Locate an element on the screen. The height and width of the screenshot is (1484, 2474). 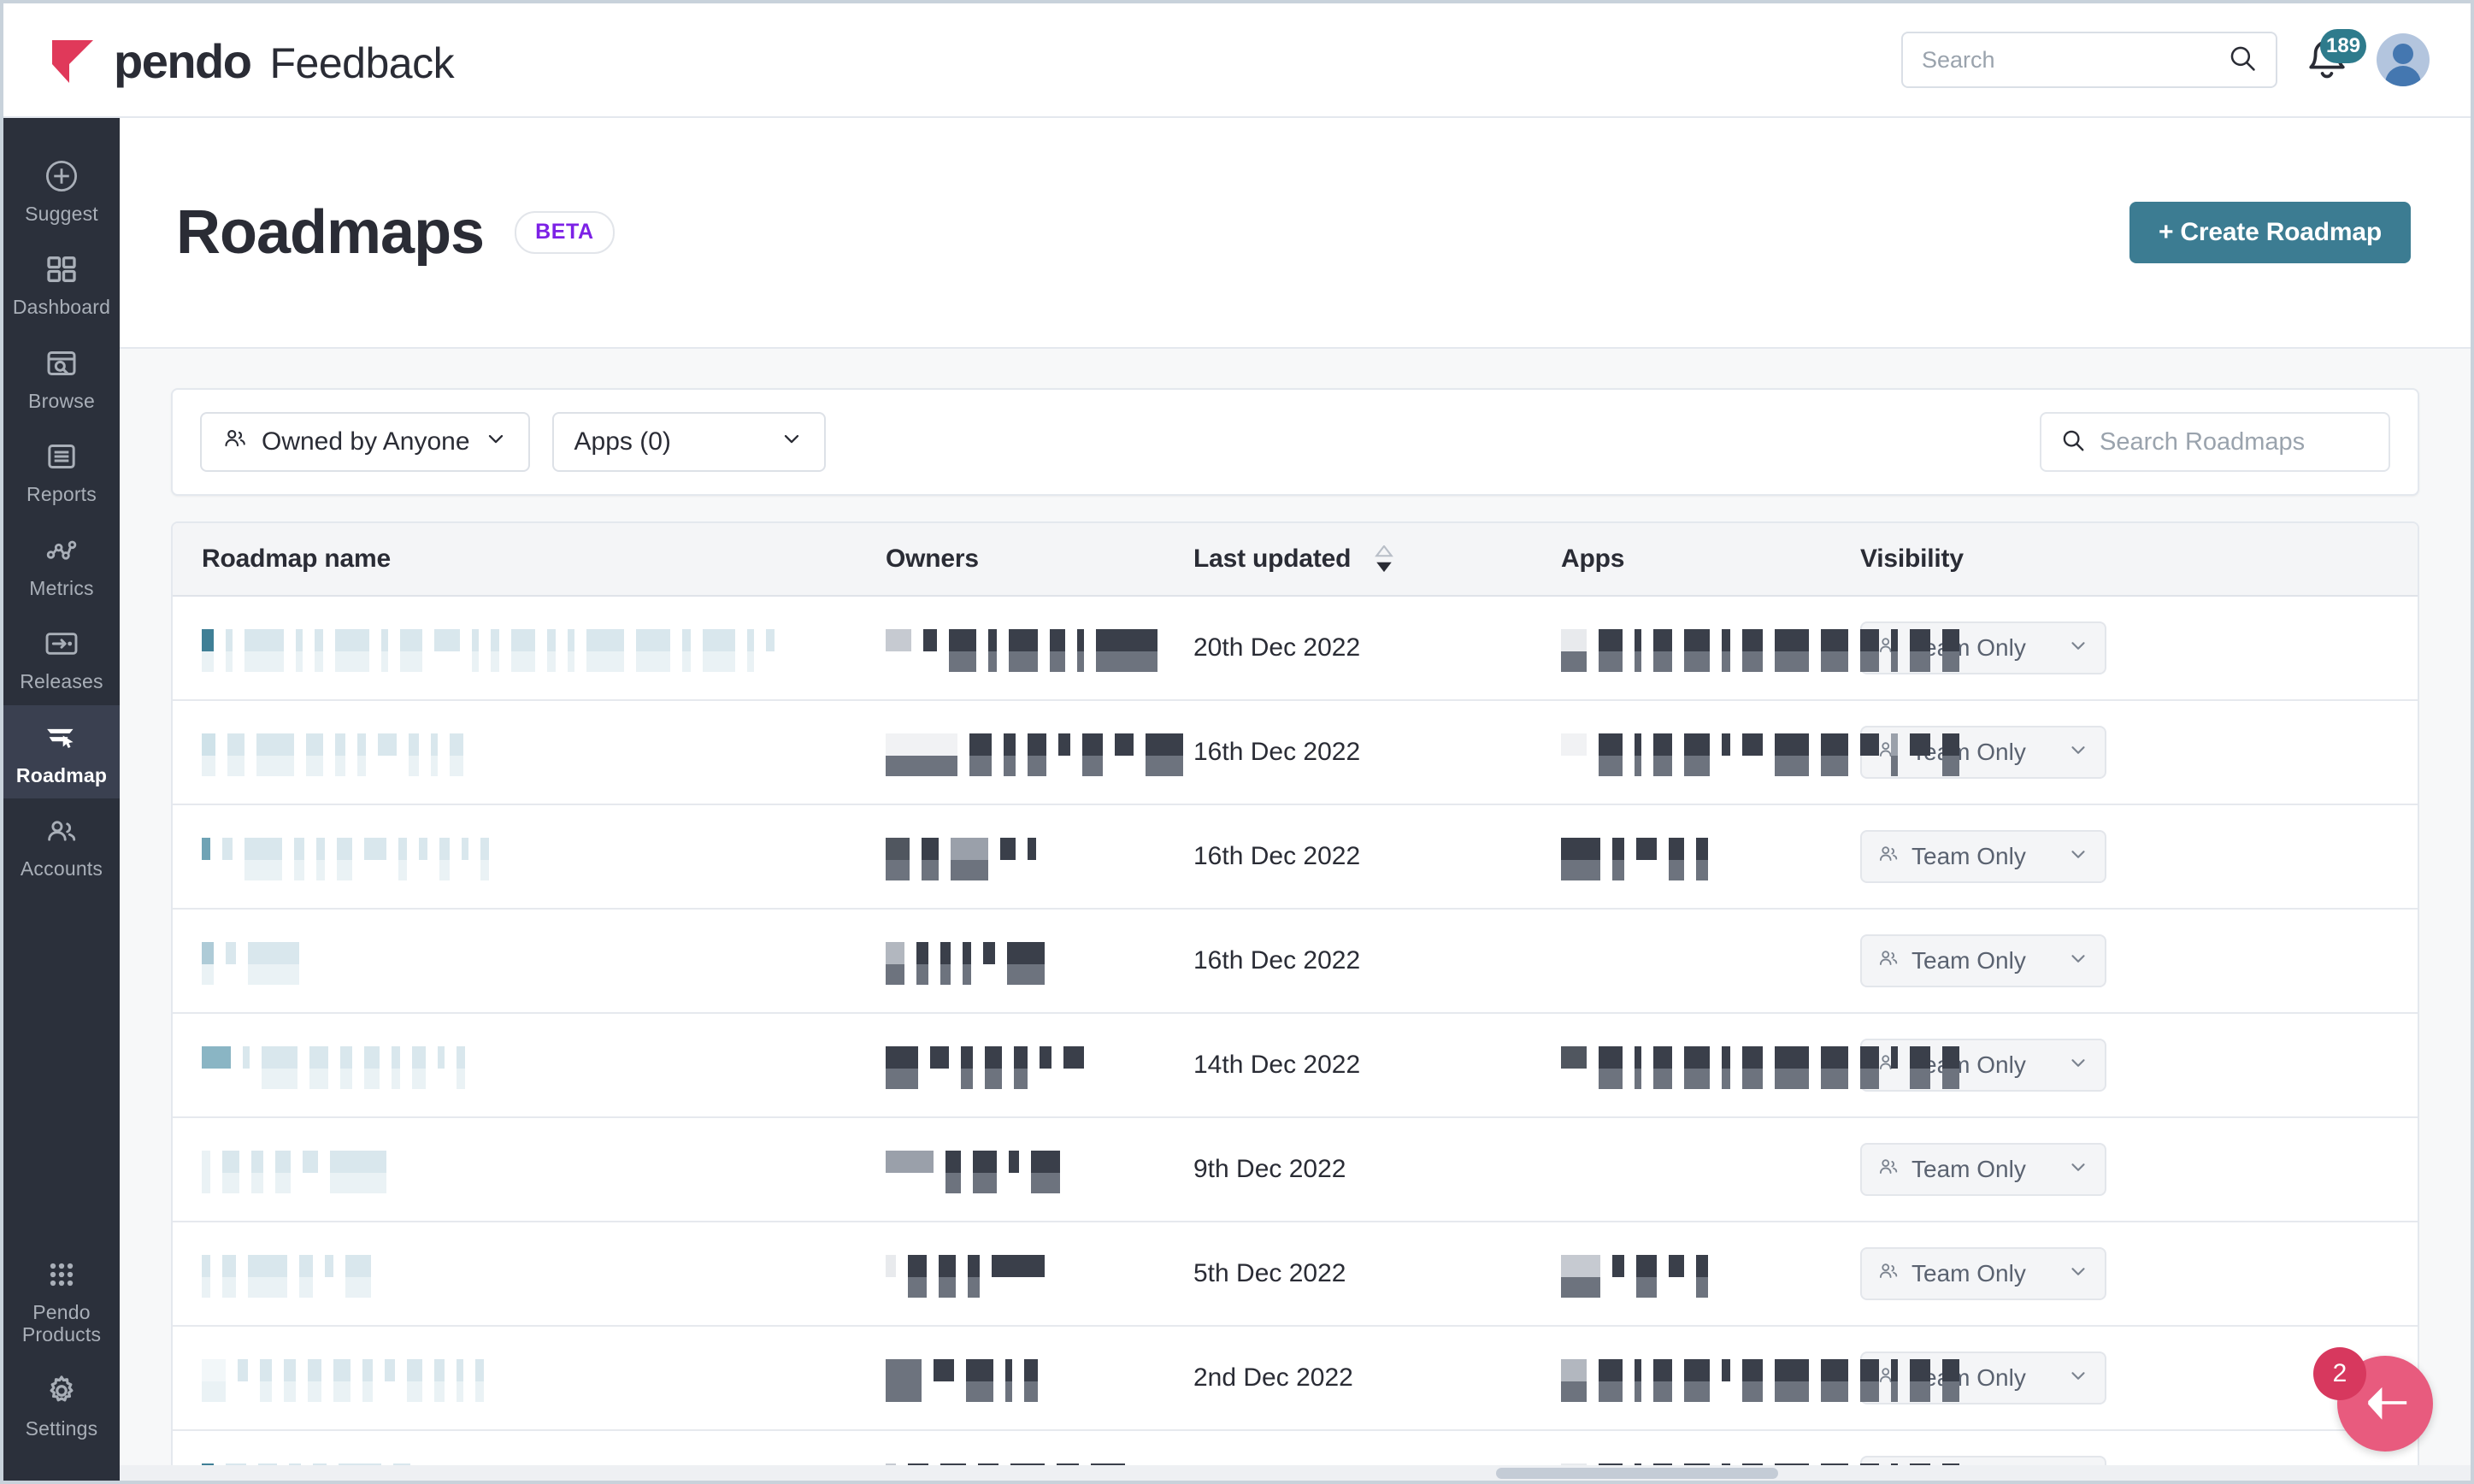
table-row: 2nd Dec 2022 Team Only is located at coordinates (1295, 1379).